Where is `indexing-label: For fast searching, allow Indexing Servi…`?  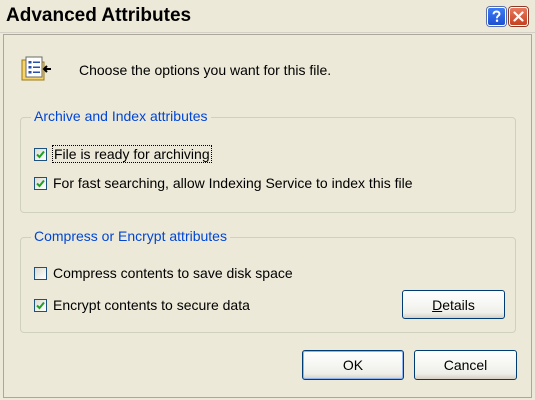
indexing-label: For fast searching, allow Indexing Servi… is located at coordinates (233, 183).